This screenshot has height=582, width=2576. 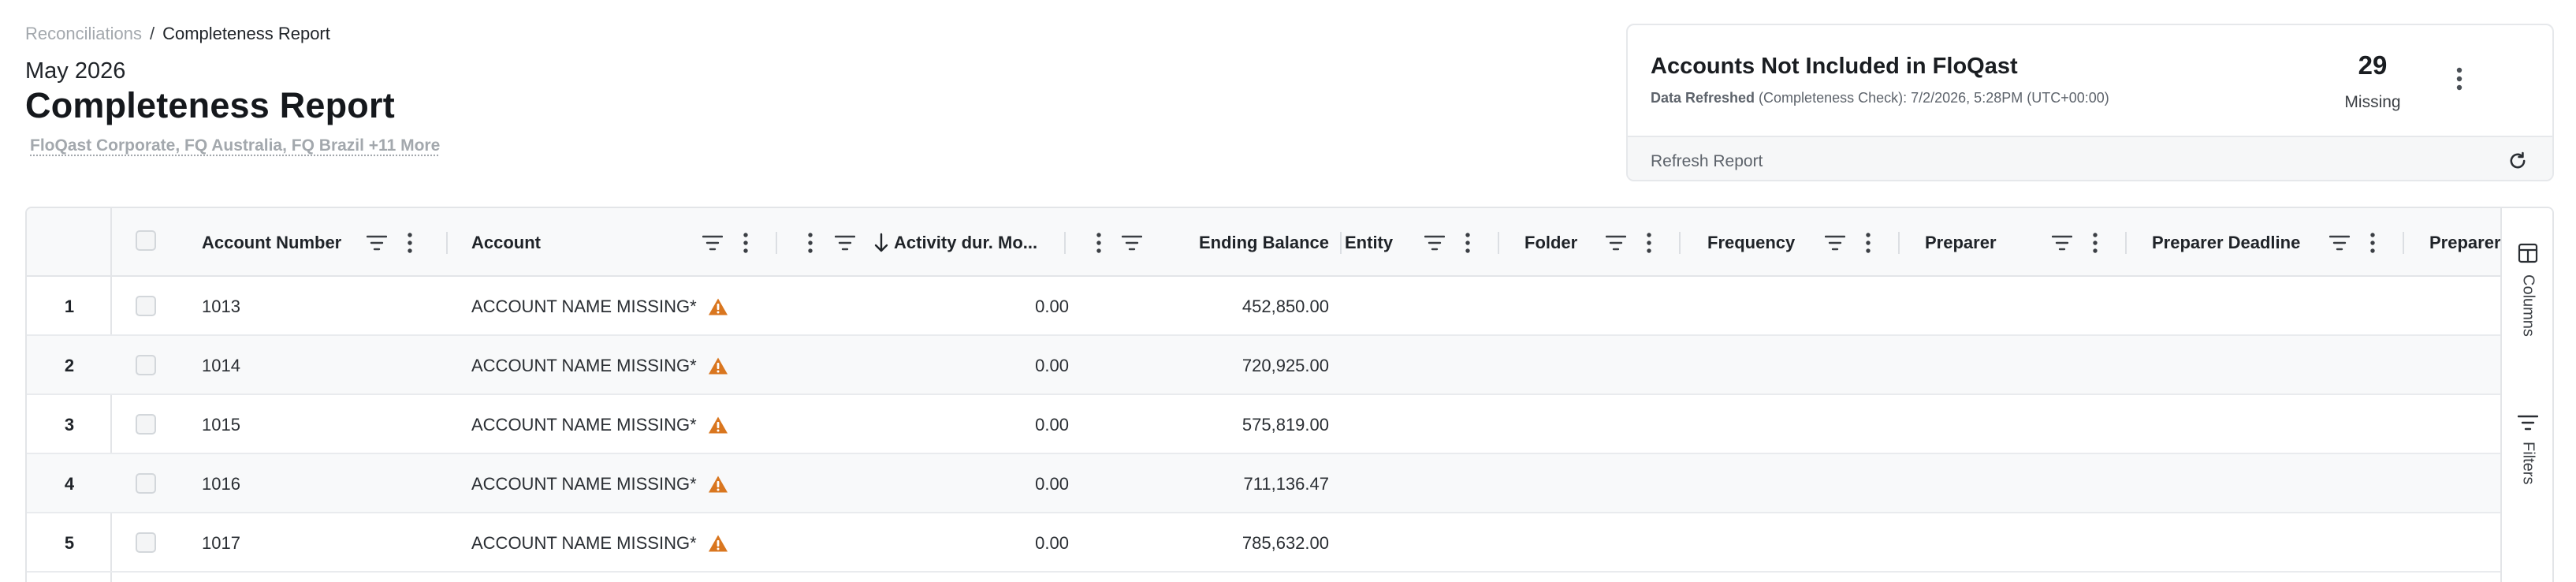 What do you see at coordinates (2528, 463) in the screenshot?
I see `filters-tab-label: Filters` at bounding box center [2528, 463].